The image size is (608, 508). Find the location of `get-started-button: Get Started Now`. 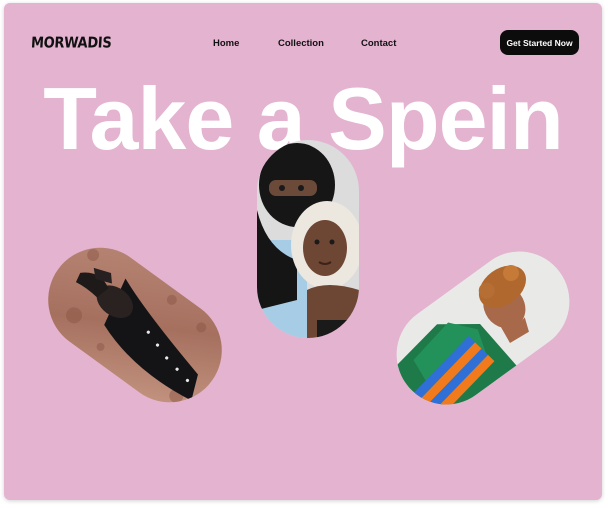

get-started-button: Get Started Now is located at coordinates (539, 42).